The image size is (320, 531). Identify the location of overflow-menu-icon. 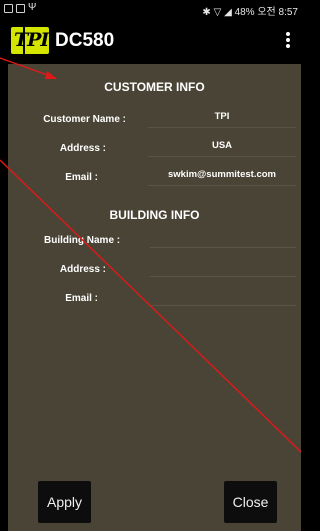
(288, 41).